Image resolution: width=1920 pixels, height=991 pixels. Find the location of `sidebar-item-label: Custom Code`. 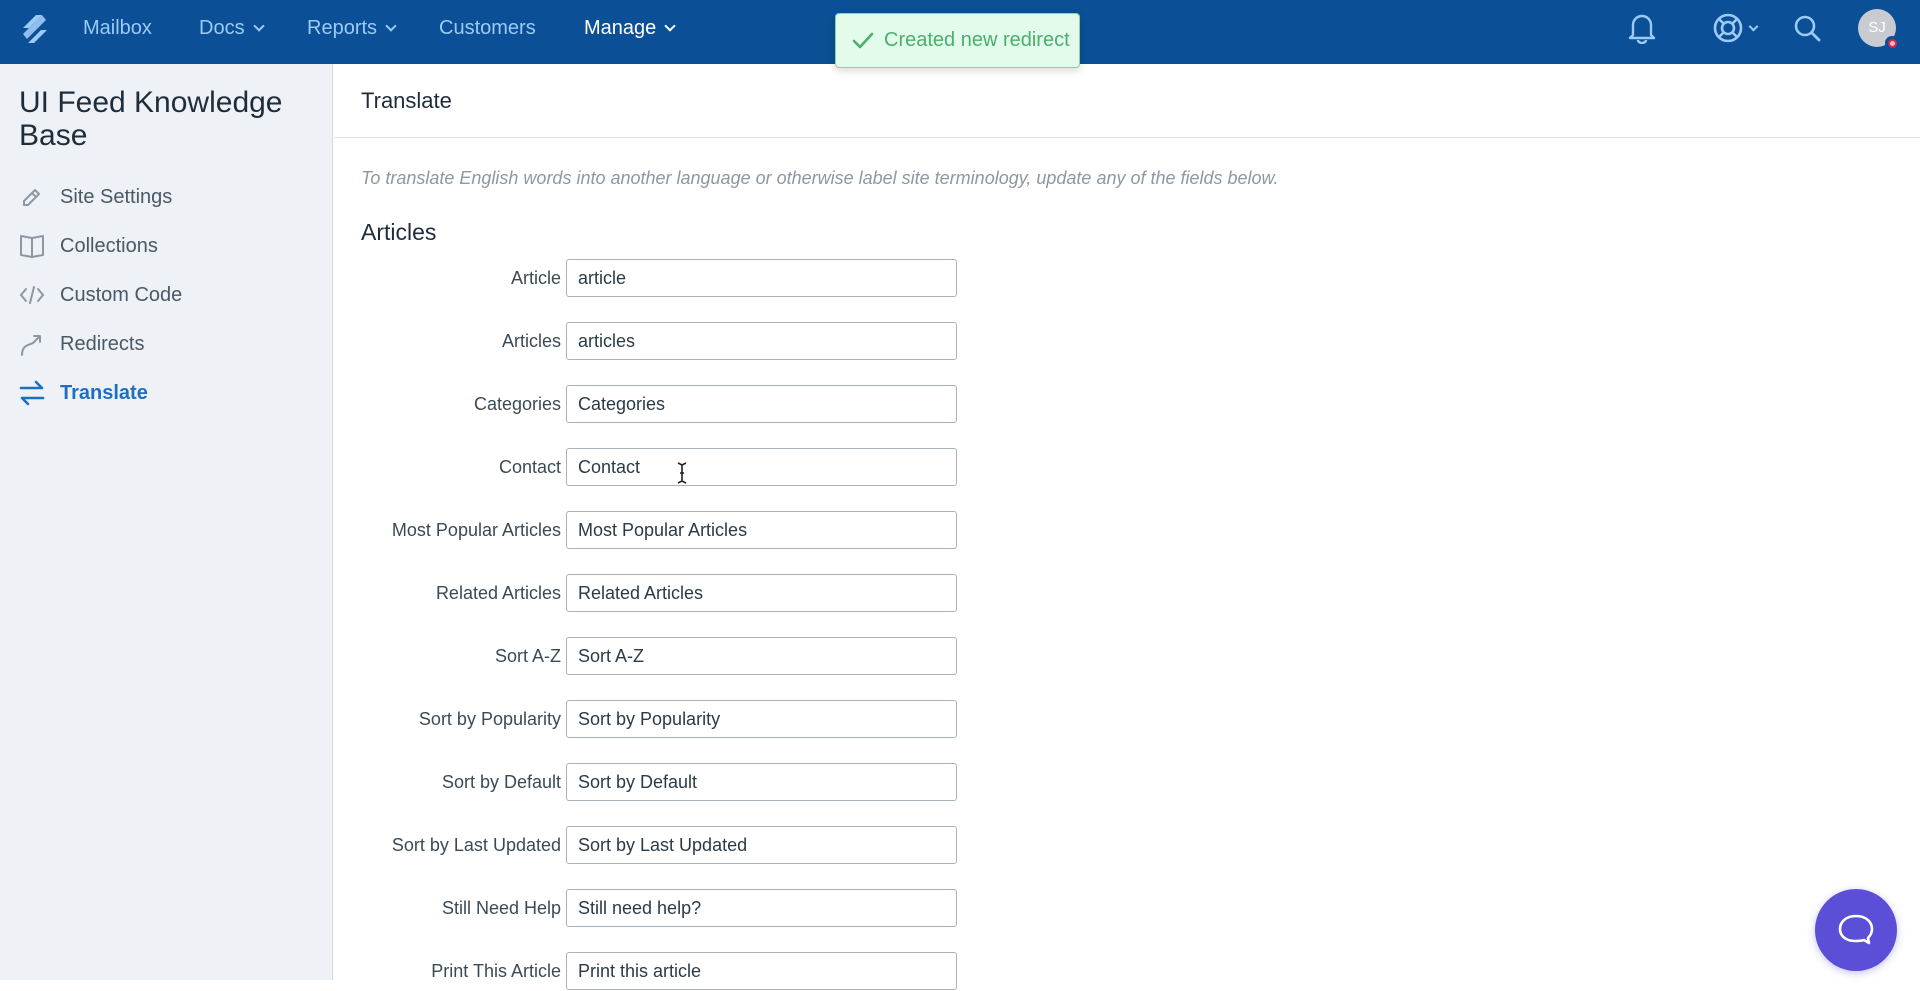

sidebar-item-label: Custom Code is located at coordinates (121, 294).